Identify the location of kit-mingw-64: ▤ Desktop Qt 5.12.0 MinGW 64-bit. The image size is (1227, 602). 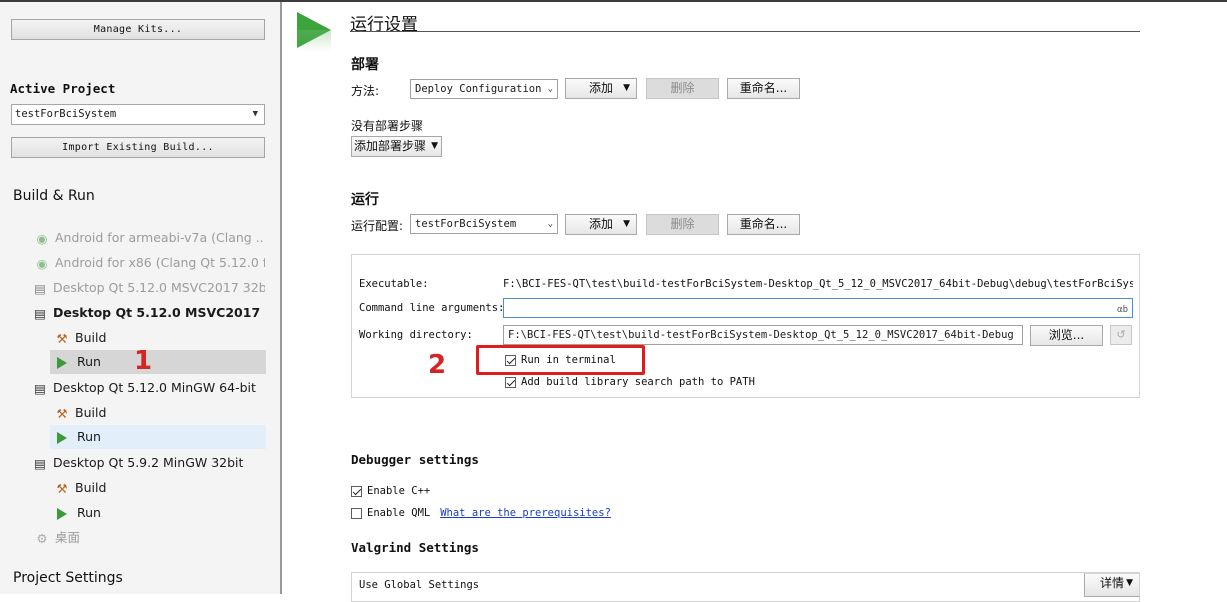
(149, 388).